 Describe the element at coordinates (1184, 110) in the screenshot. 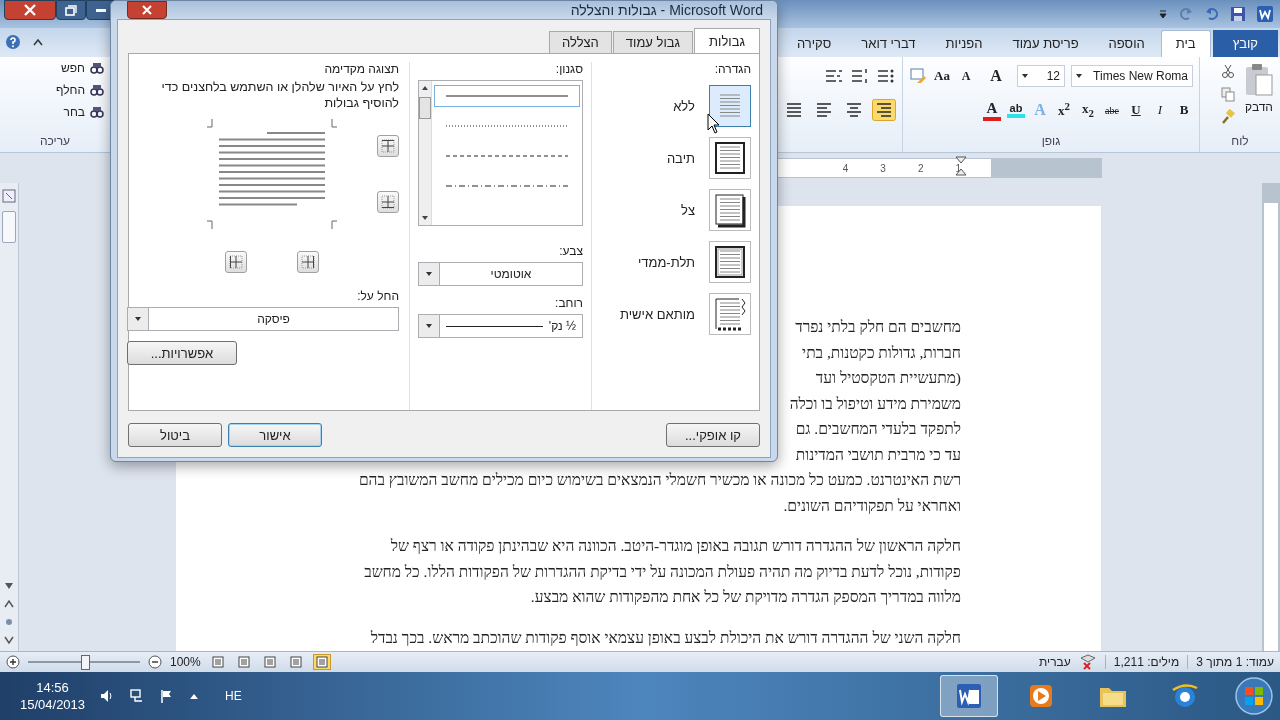

I see `bold-button: B` at that location.